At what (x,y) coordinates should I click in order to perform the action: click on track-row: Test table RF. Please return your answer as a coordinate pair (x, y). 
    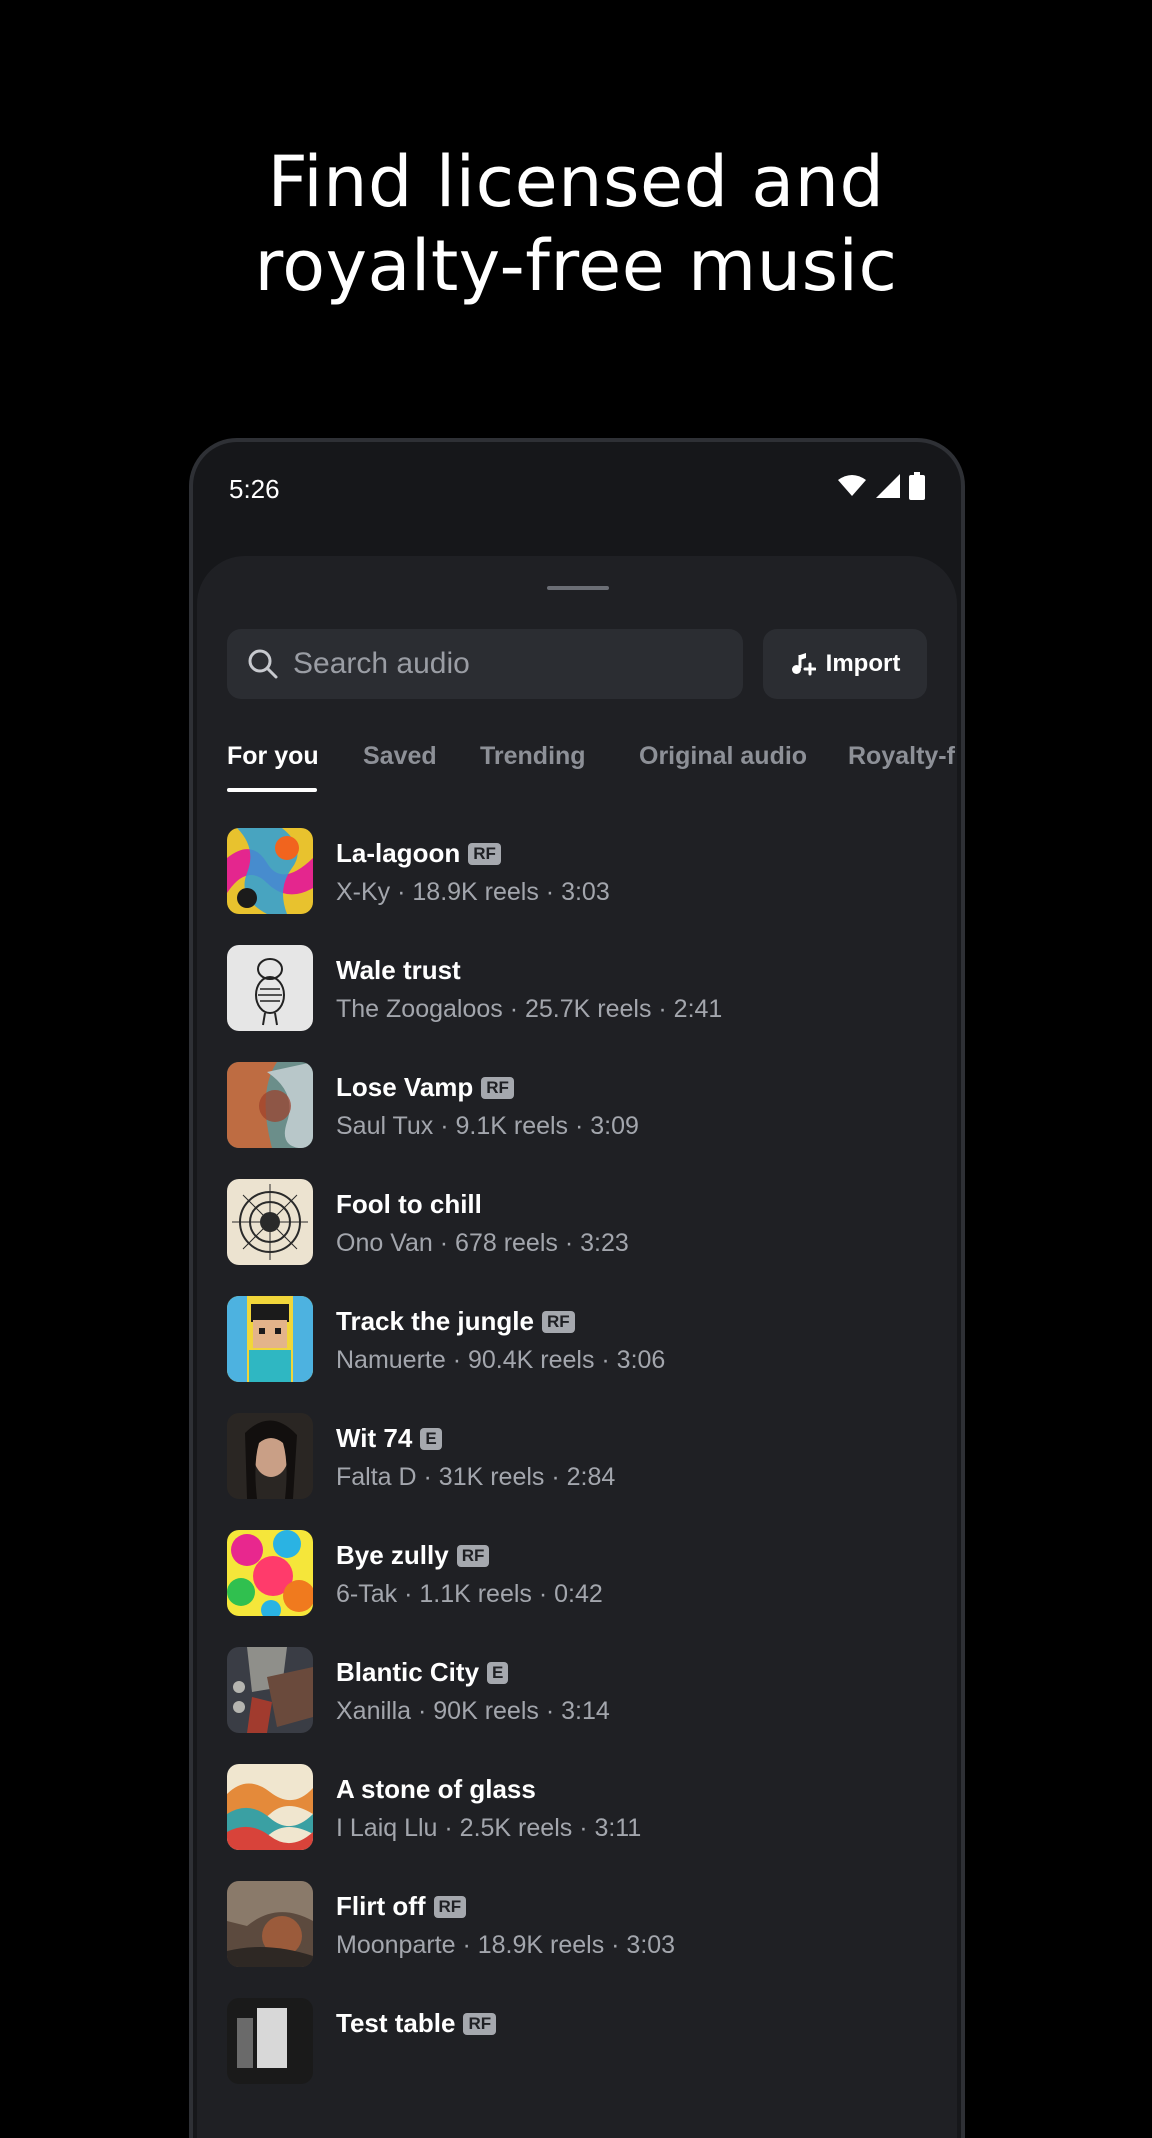
    Looking at the image, I should click on (577, 2056).